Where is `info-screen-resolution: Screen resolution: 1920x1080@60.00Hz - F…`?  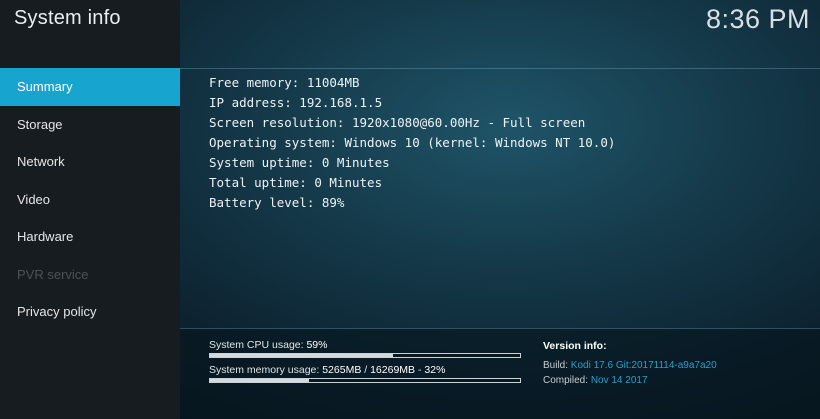 info-screen-resolution: Screen resolution: 1920x1080@60.00Hz - F… is located at coordinates (397, 122).